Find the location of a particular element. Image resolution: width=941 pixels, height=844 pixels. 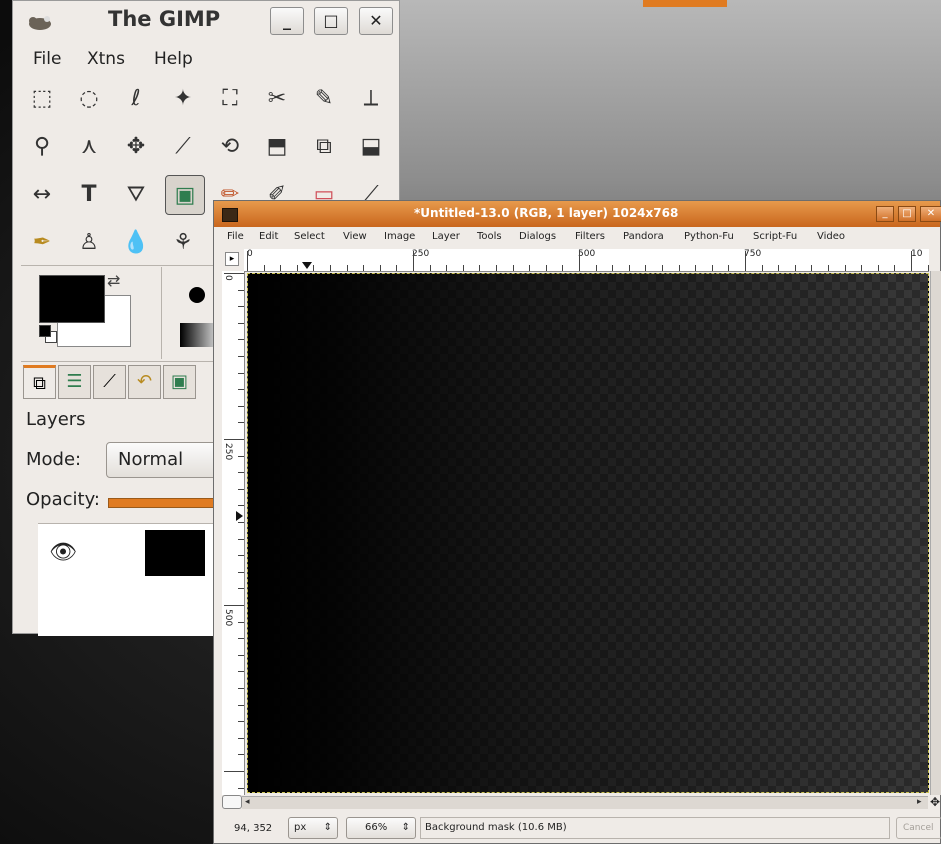

move-tool-icon: ✥ is located at coordinates (136, 147).